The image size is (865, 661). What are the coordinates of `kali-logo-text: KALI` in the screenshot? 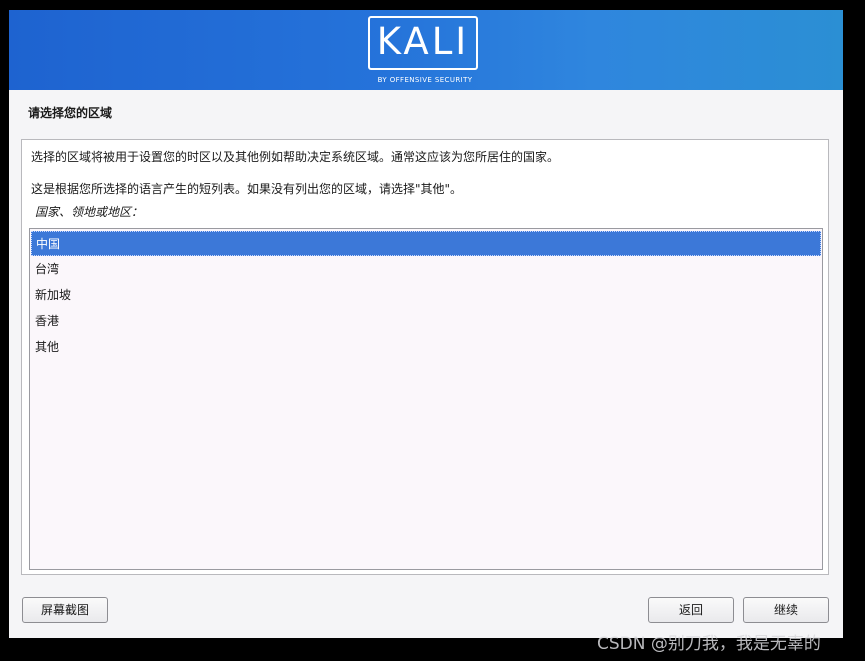 It's located at (423, 41).